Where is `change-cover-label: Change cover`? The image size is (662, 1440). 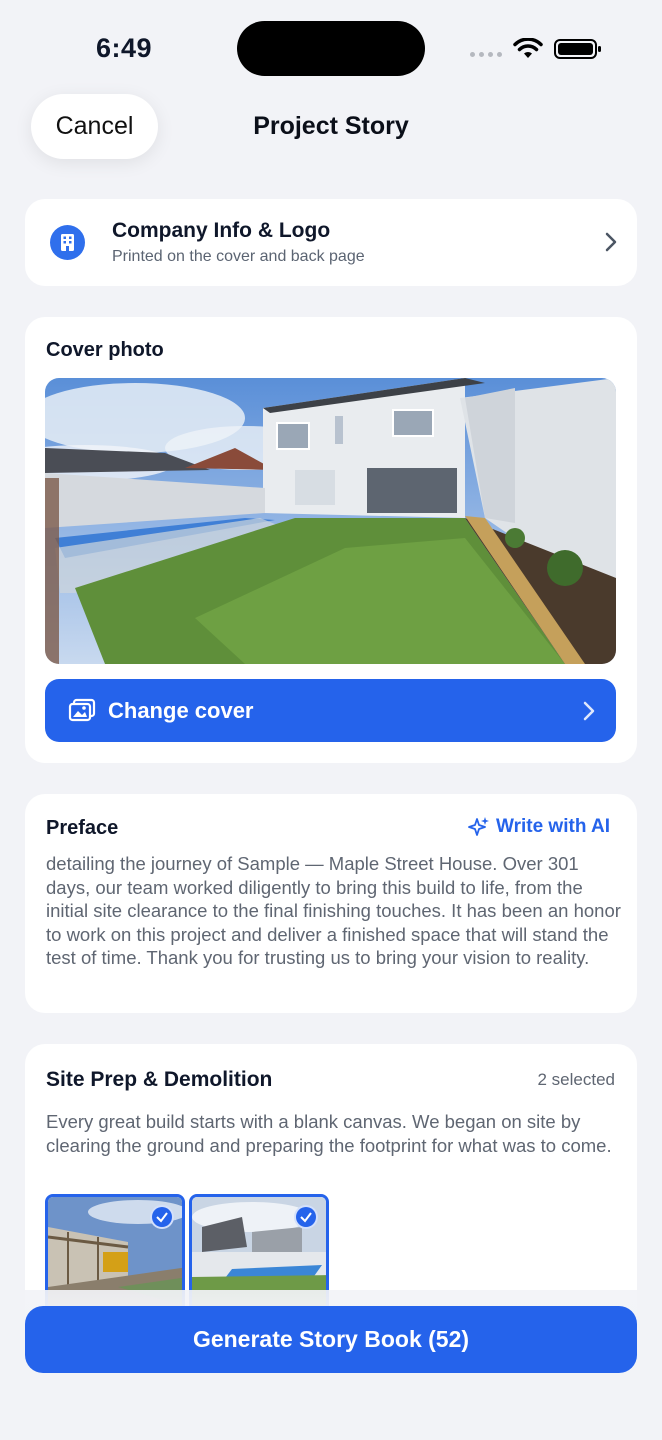
change-cover-label: Change cover is located at coordinates (181, 710).